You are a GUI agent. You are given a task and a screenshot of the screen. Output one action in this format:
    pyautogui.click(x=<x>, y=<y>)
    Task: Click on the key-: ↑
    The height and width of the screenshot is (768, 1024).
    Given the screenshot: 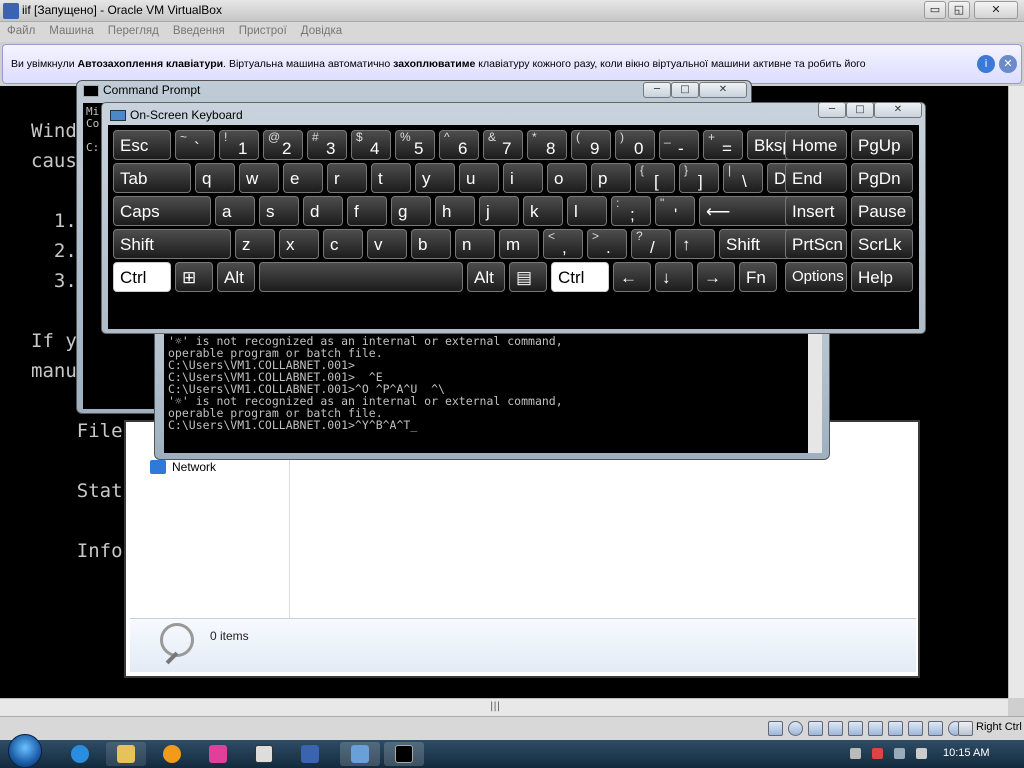 What is the action you would take?
    pyautogui.click(x=695, y=244)
    